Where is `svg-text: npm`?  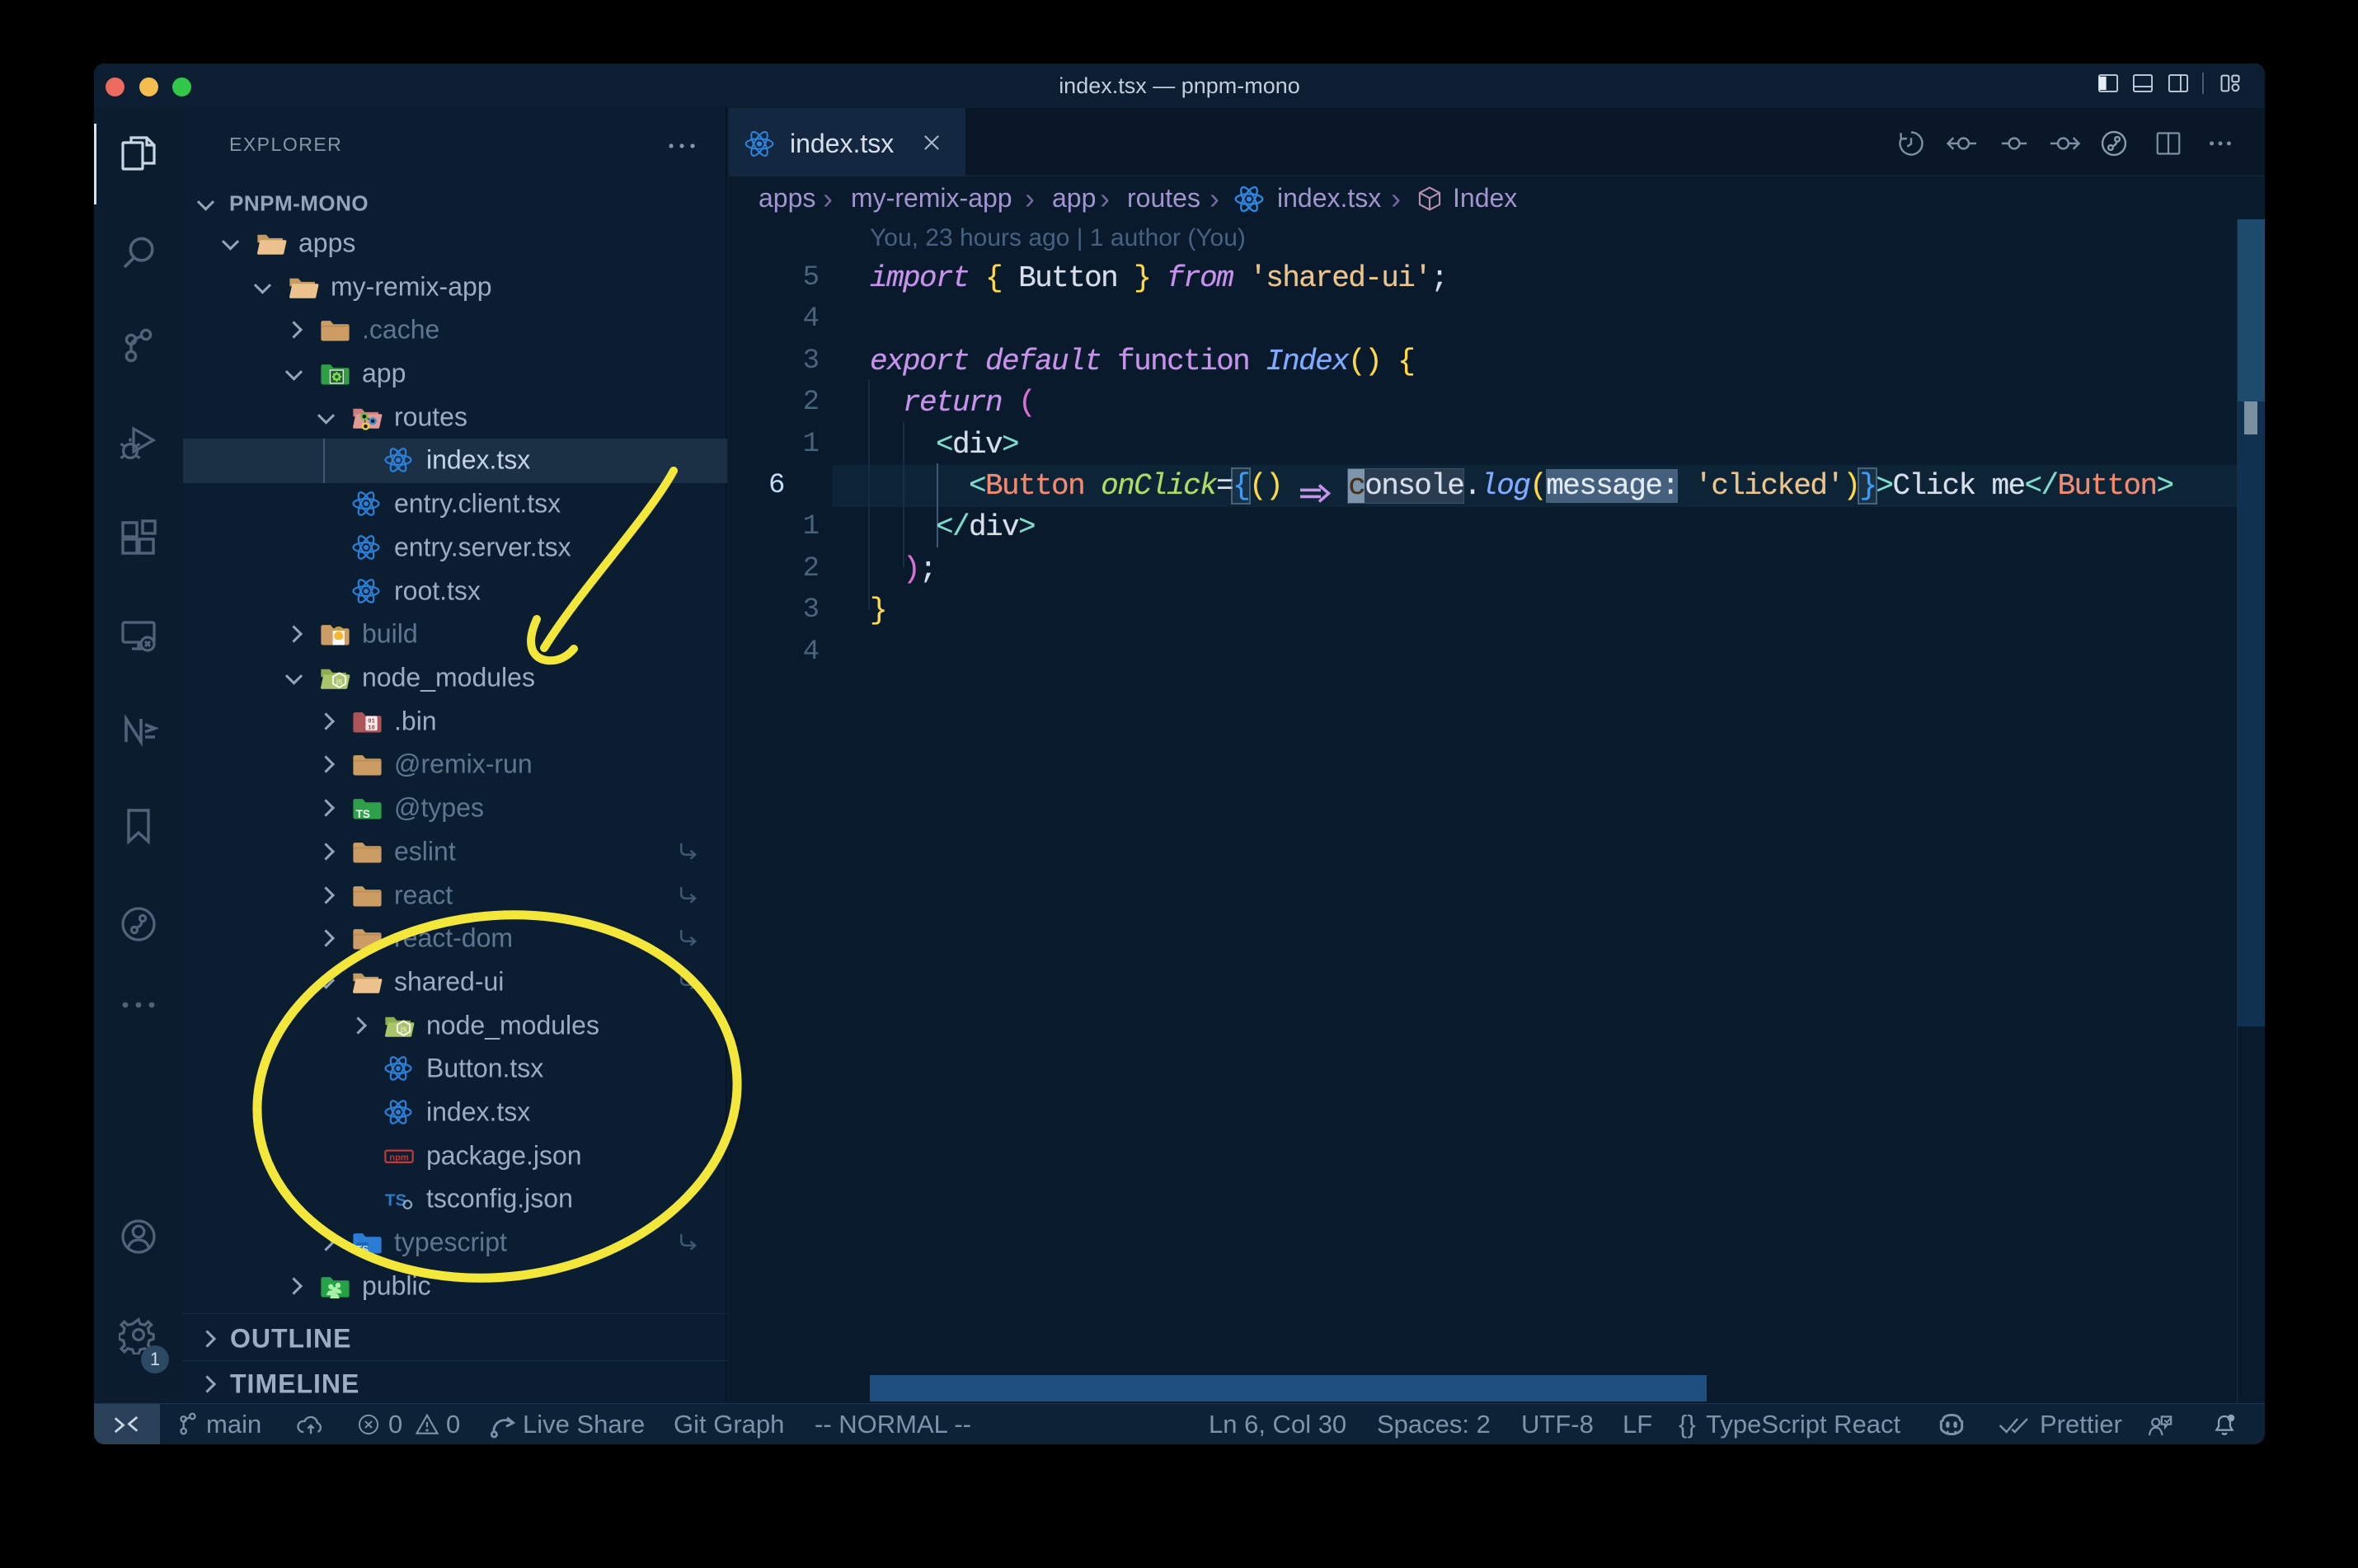 svg-text: npm is located at coordinates (399, 1157).